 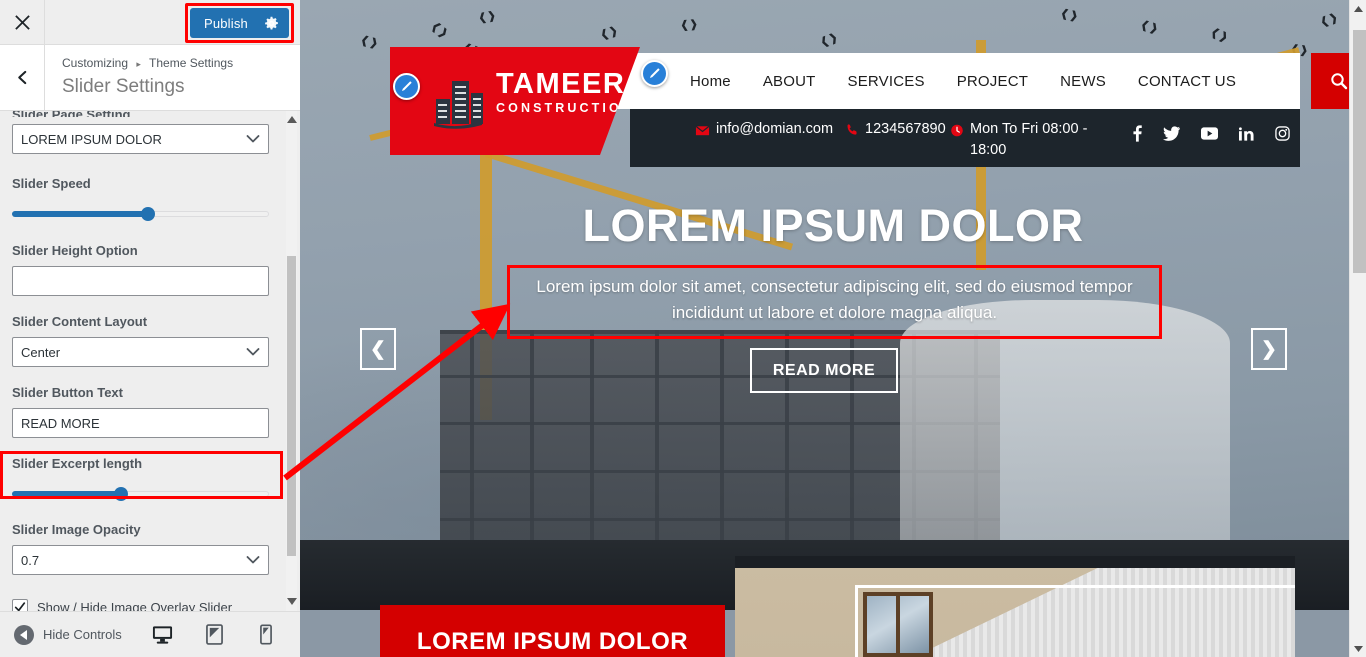 I want to click on image-overlay-checkbox-row: Show / Hide Image Overlay Slider, so click(x=150, y=605).